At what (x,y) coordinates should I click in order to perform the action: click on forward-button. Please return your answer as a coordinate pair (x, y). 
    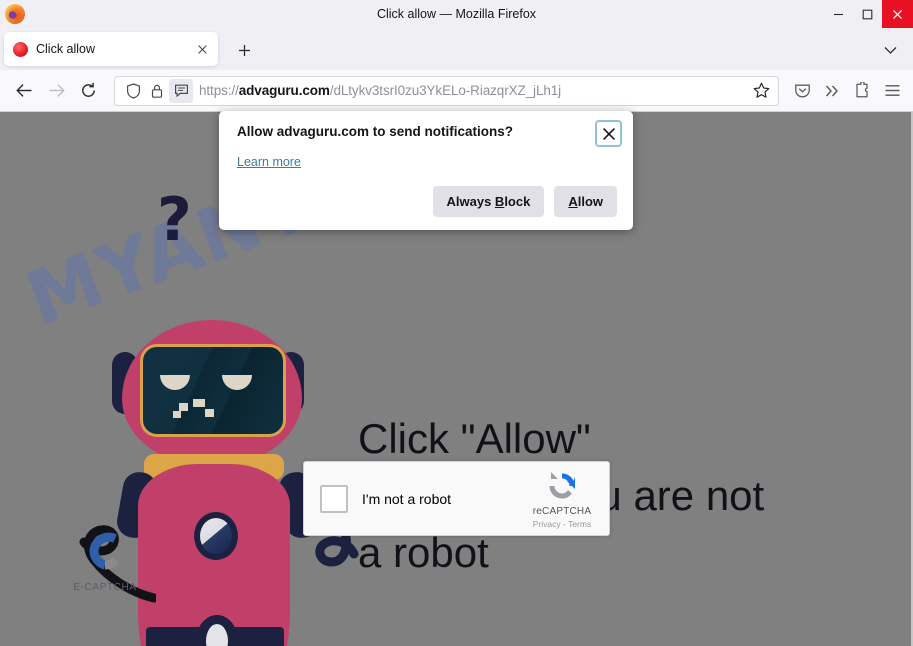
    Looking at the image, I should click on (56, 91).